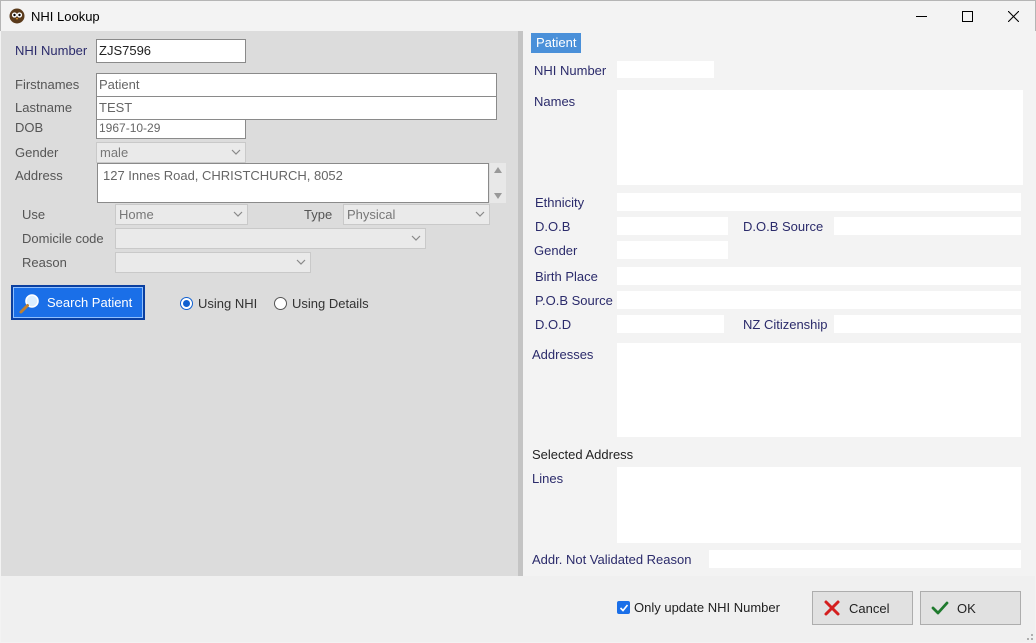 This screenshot has width=1036, height=643. I want to click on close-icon, so click(1013, 16).